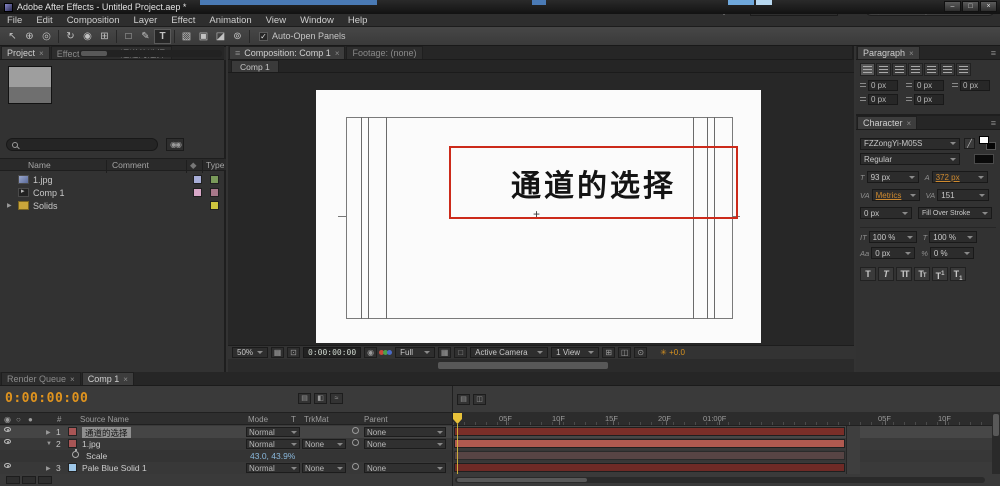 This screenshot has height=486, width=1000. What do you see at coordinates (320, 398) in the screenshot?
I see `draft-3d-icon: ◧` at bounding box center [320, 398].